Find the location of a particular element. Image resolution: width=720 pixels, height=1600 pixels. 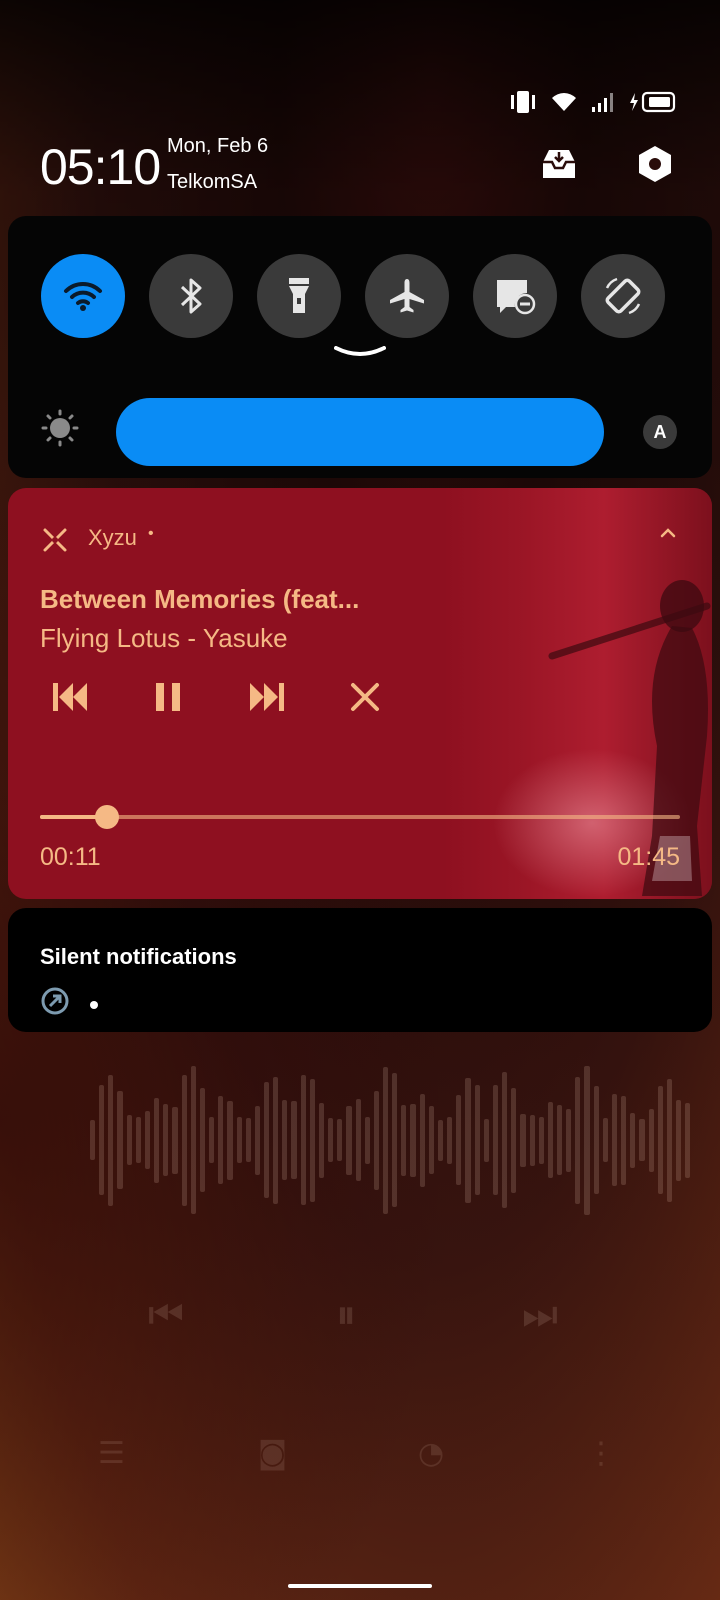

xyzu-app-icon is located at coordinates (55, 540).